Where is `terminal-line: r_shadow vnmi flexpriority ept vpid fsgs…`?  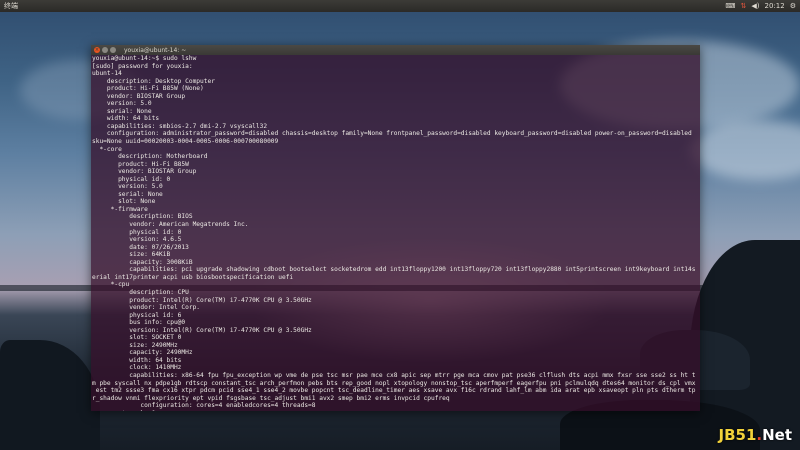 terminal-line: r_shadow vnmi flexpriority ept vpid fsgs… is located at coordinates (271, 398).